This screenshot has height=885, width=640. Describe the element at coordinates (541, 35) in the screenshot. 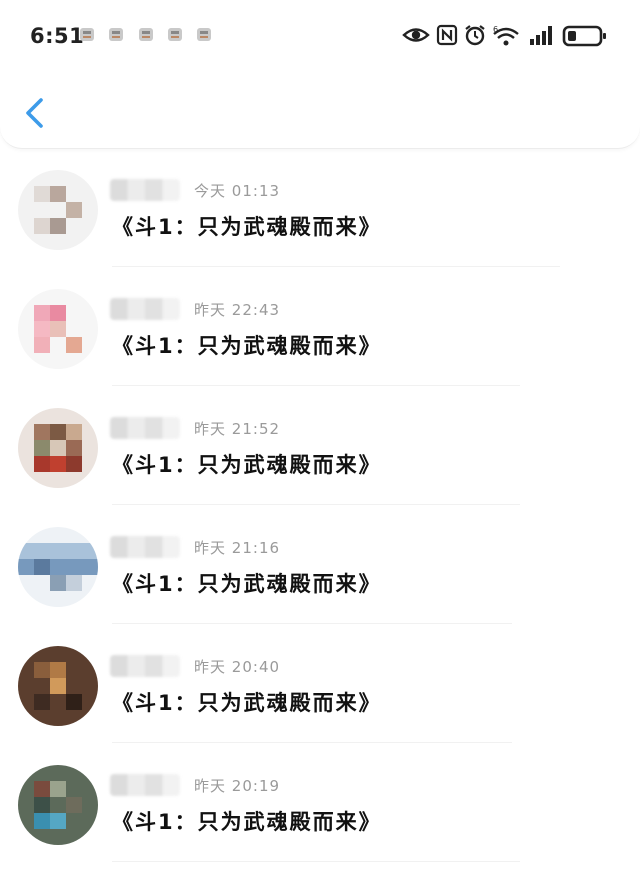

I see `signal-icon` at that location.